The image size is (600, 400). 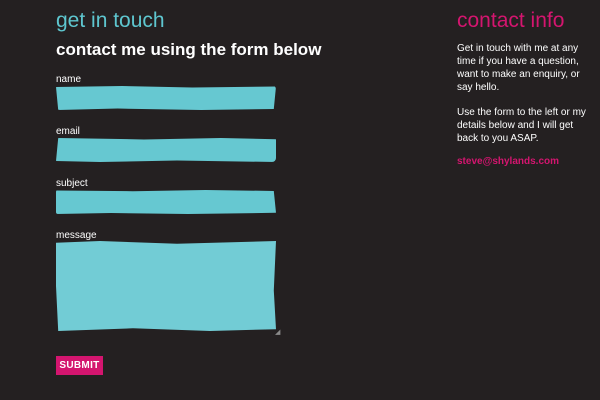 What do you see at coordinates (69, 79) in the screenshot?
I see `name-label: name` at bounding box center [69, 79].